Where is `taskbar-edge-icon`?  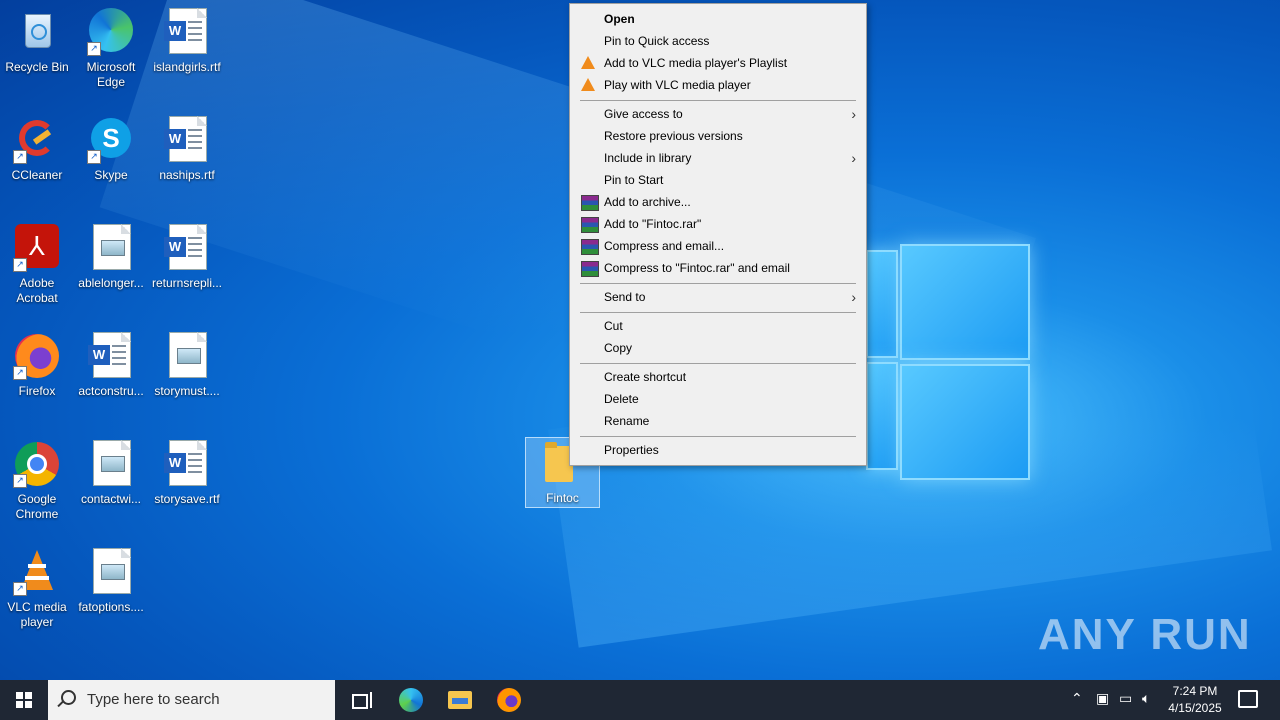 taskbar-edge-icon is located at coordinates (411, 700).